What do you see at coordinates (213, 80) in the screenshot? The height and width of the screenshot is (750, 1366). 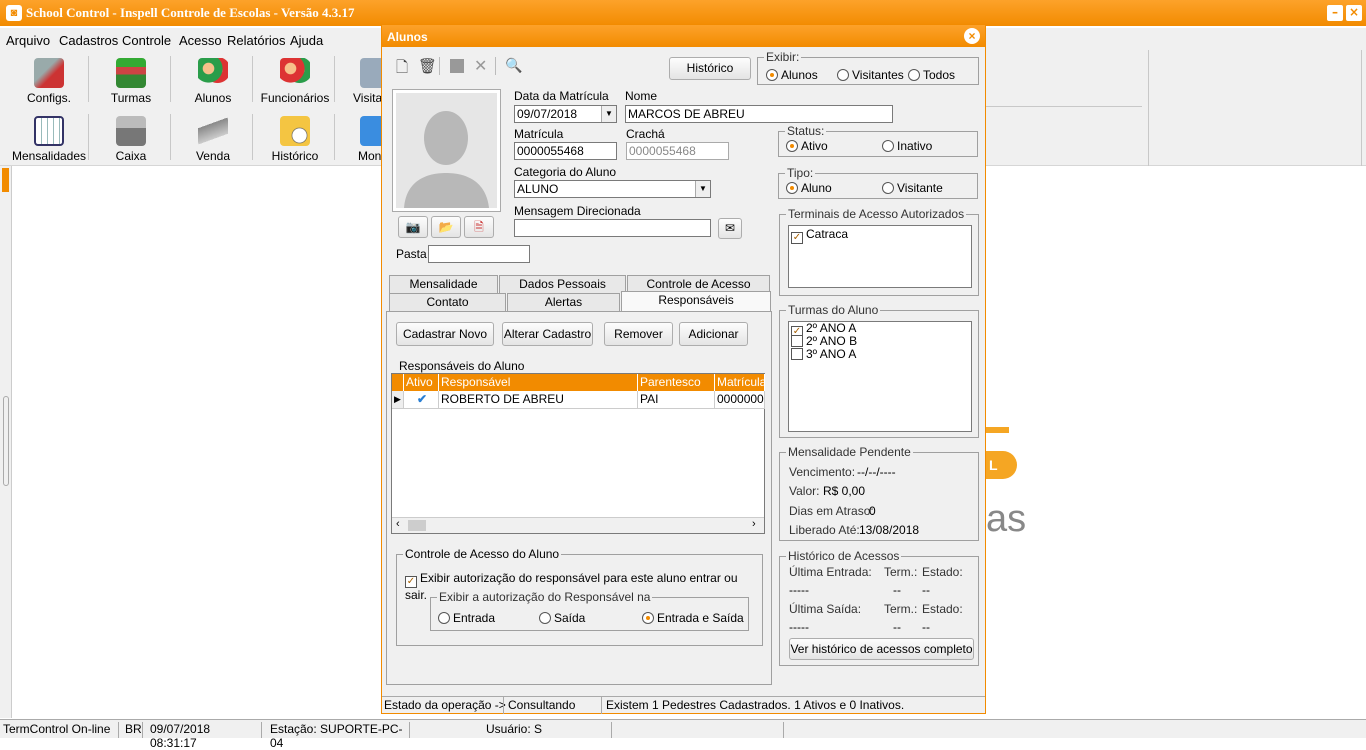 I see `toolbar-alunos-button: Alunos` at bounding box center [213, 80].